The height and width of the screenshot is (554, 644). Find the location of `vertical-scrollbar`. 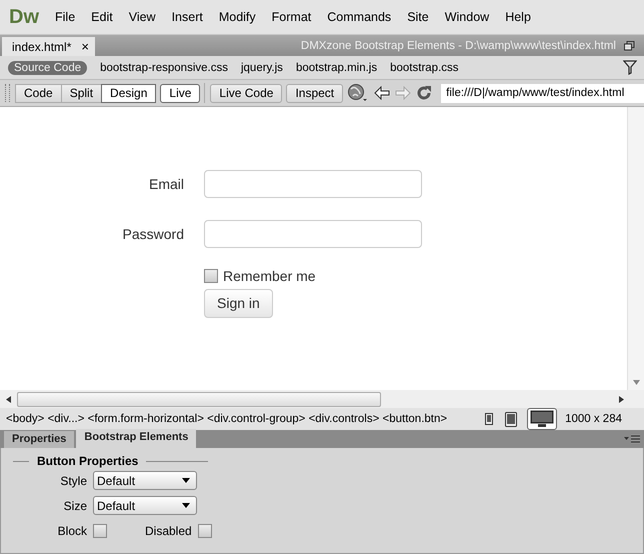

vertical-scrollbar is located at coordinates (635, 248).